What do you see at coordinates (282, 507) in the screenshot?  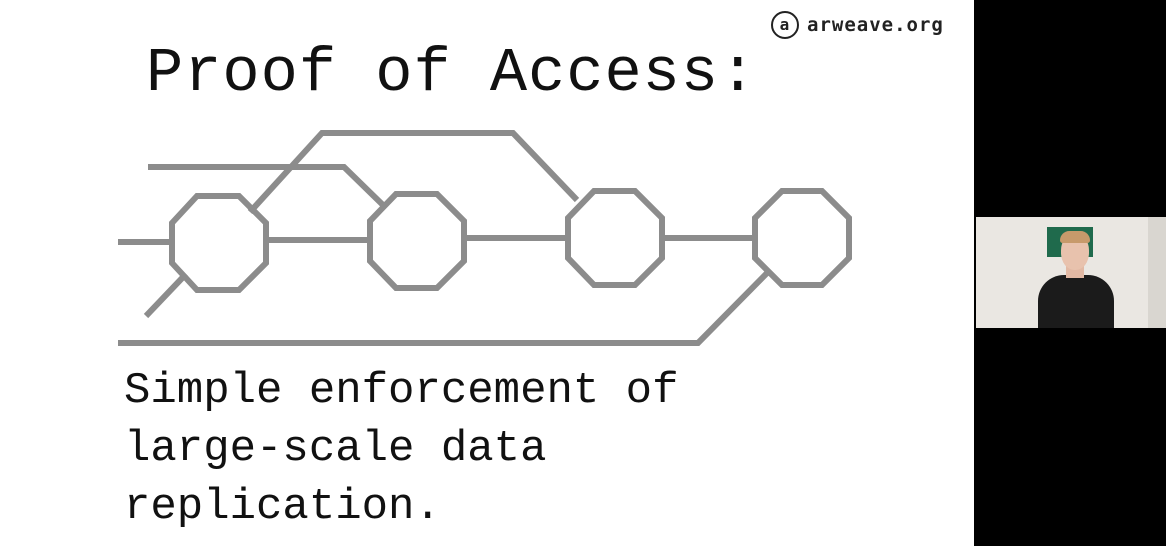 I see `caption-line-3: replication.` at bounding box center [282, 507].